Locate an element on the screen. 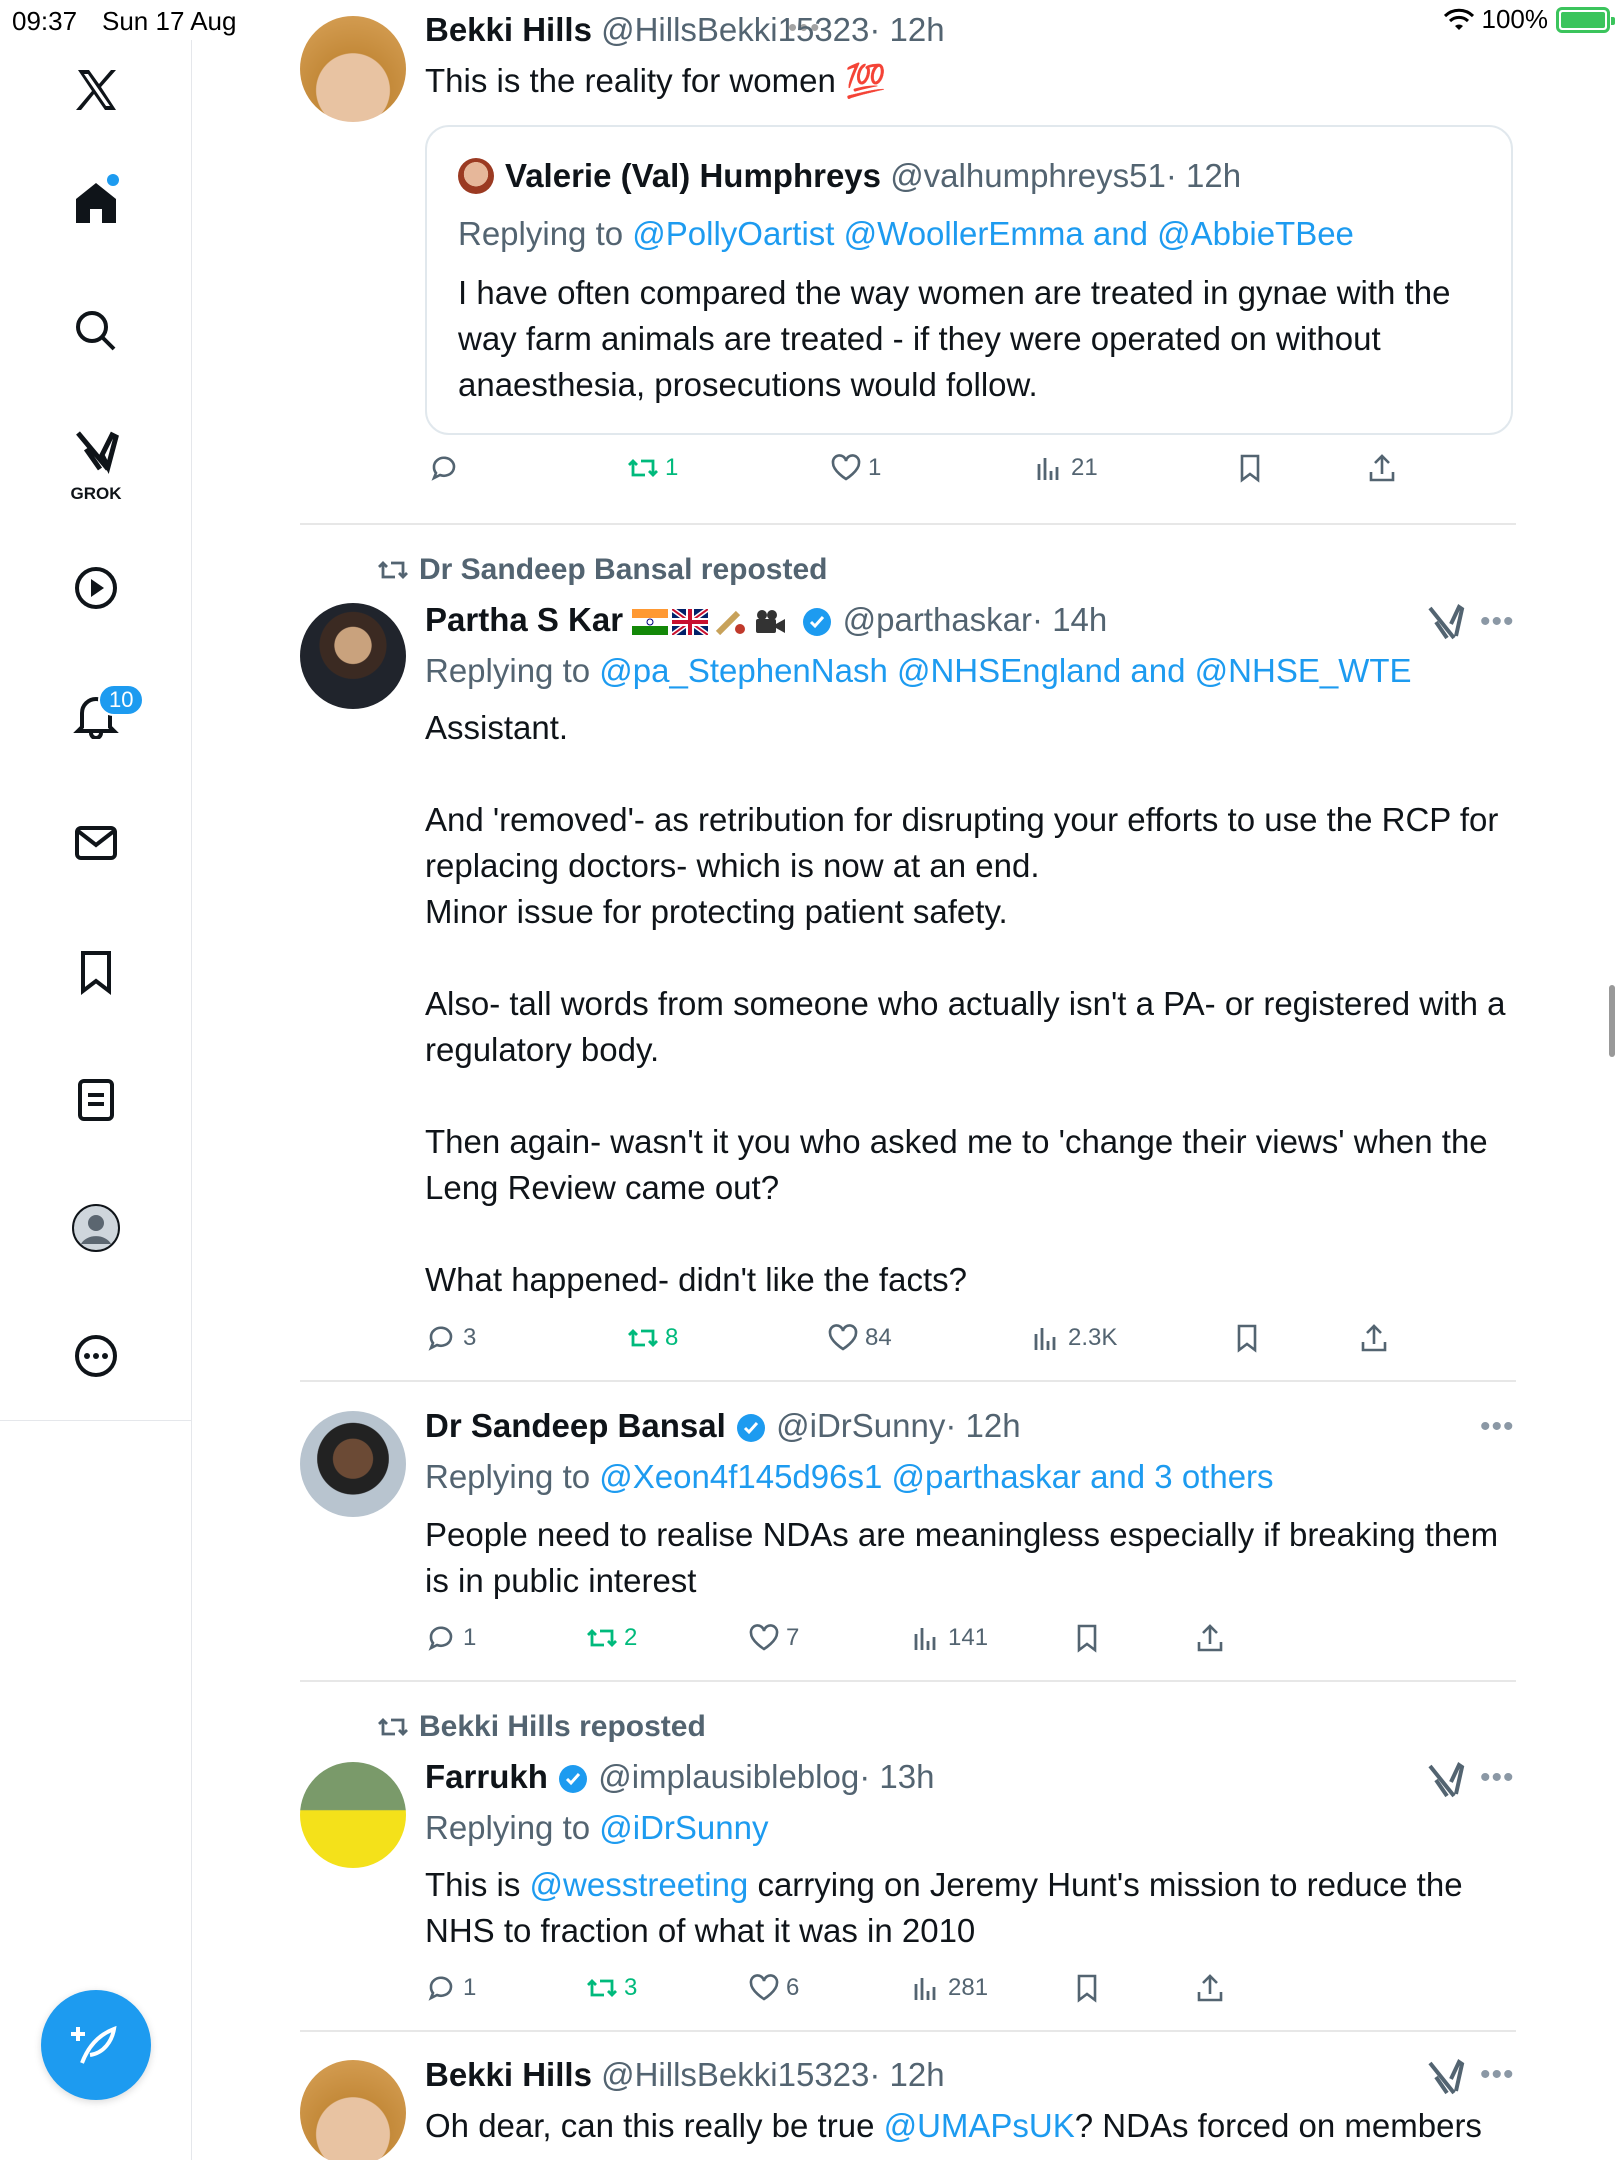 This screenshot has height=2160, width=1620. compose-feather-icon is located at coordinates (94, 2044).